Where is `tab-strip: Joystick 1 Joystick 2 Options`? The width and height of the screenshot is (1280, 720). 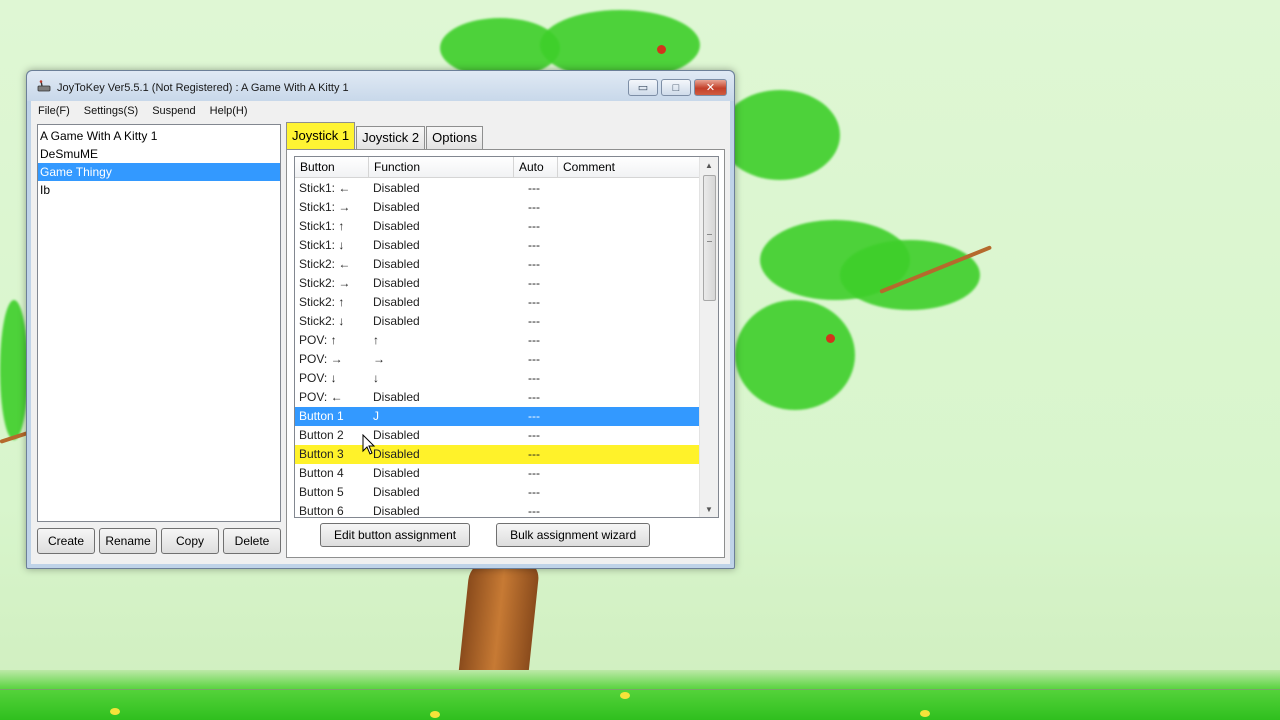 tab-strip: Joystick 1 Joystick 2 Options is located at coordinates (385, 135).